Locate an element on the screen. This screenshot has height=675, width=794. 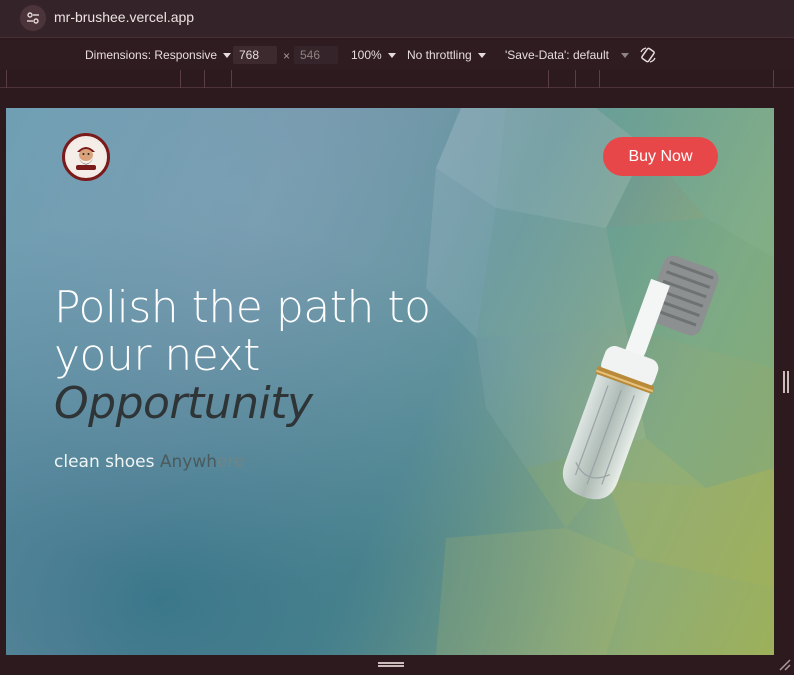
shoe-brush-product-image is located at coordinates (640, 377).